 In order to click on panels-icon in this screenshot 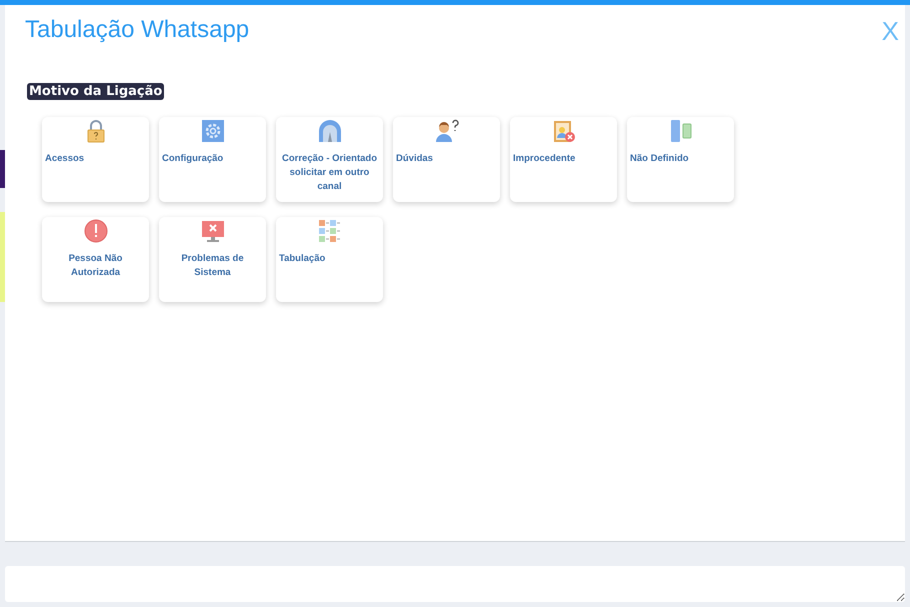, I will do `click(680, 131)`.